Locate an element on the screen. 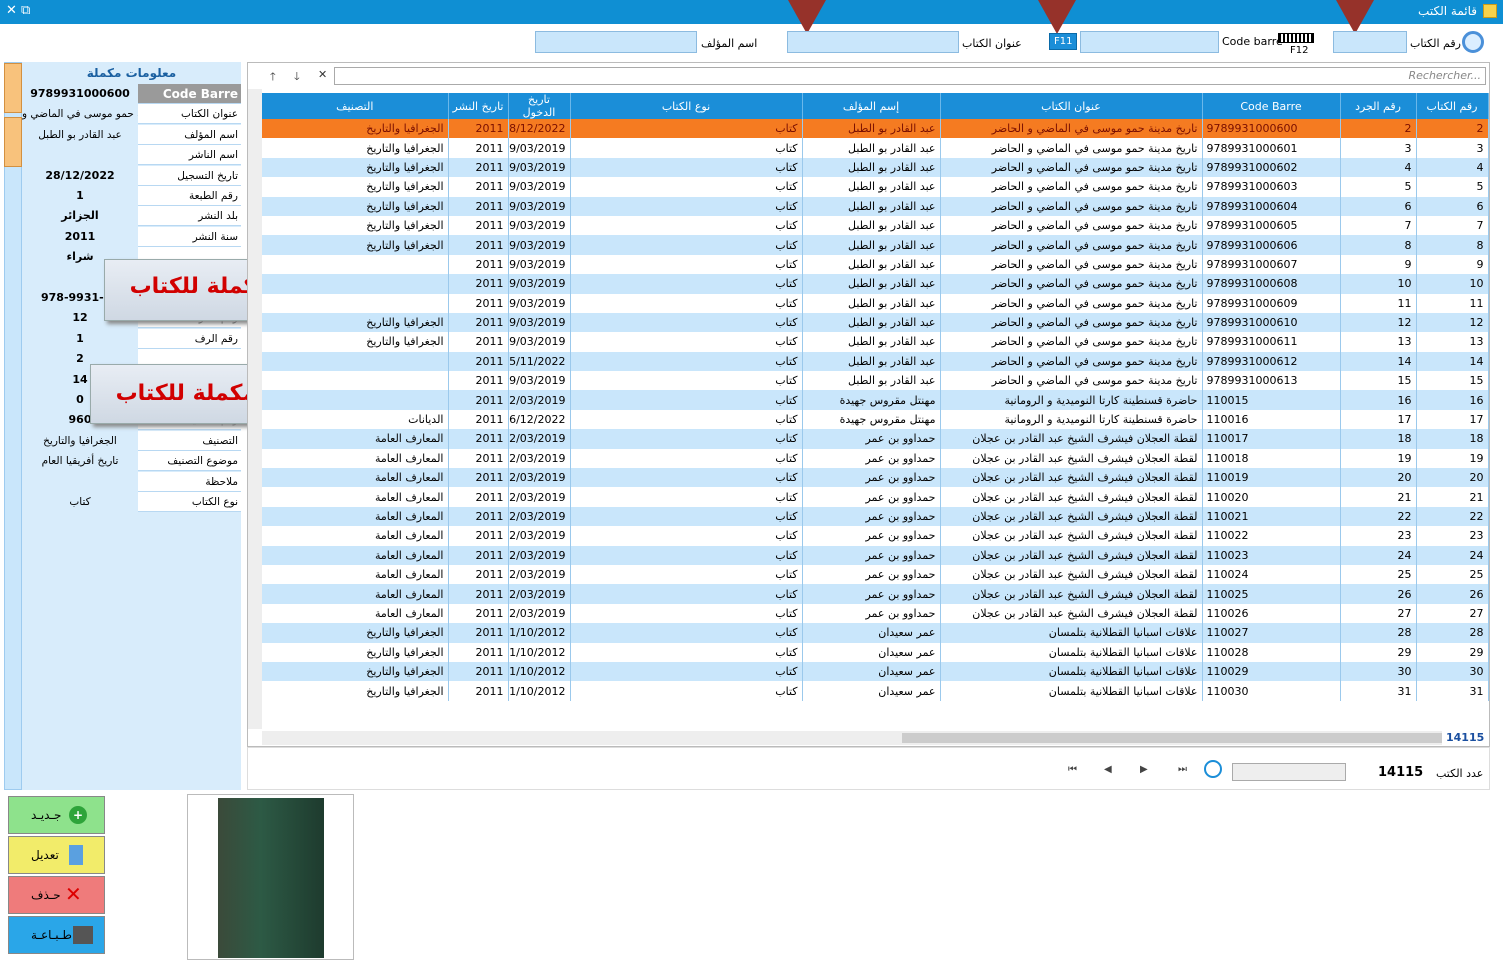 The height and width of the screenshot is (962, 1503). close-icon: ✕ ⧉ is located at coordinates (18, 10).